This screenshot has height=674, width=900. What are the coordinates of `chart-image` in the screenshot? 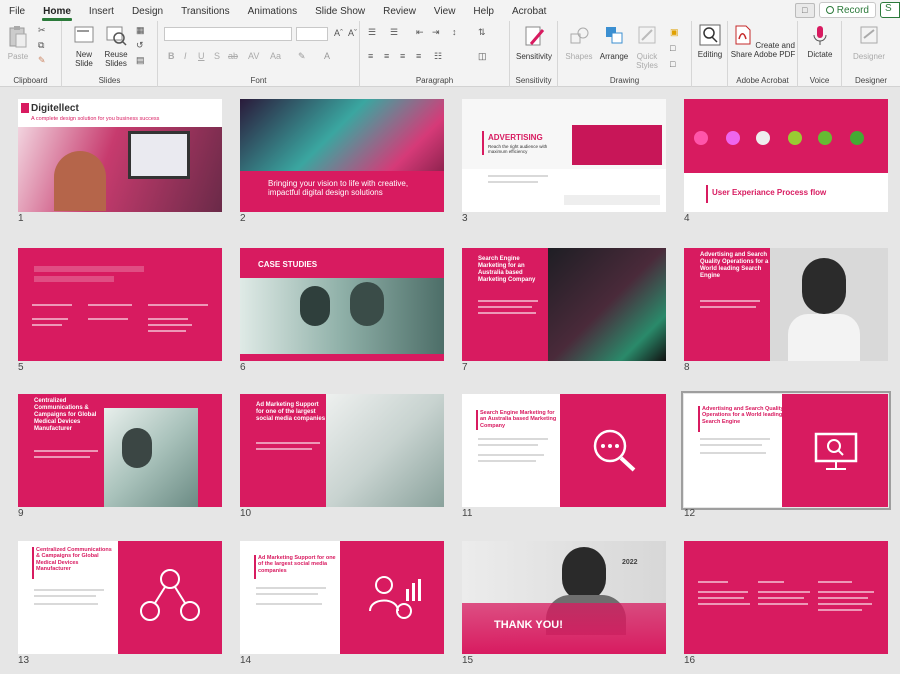 It's located at (617, 145).